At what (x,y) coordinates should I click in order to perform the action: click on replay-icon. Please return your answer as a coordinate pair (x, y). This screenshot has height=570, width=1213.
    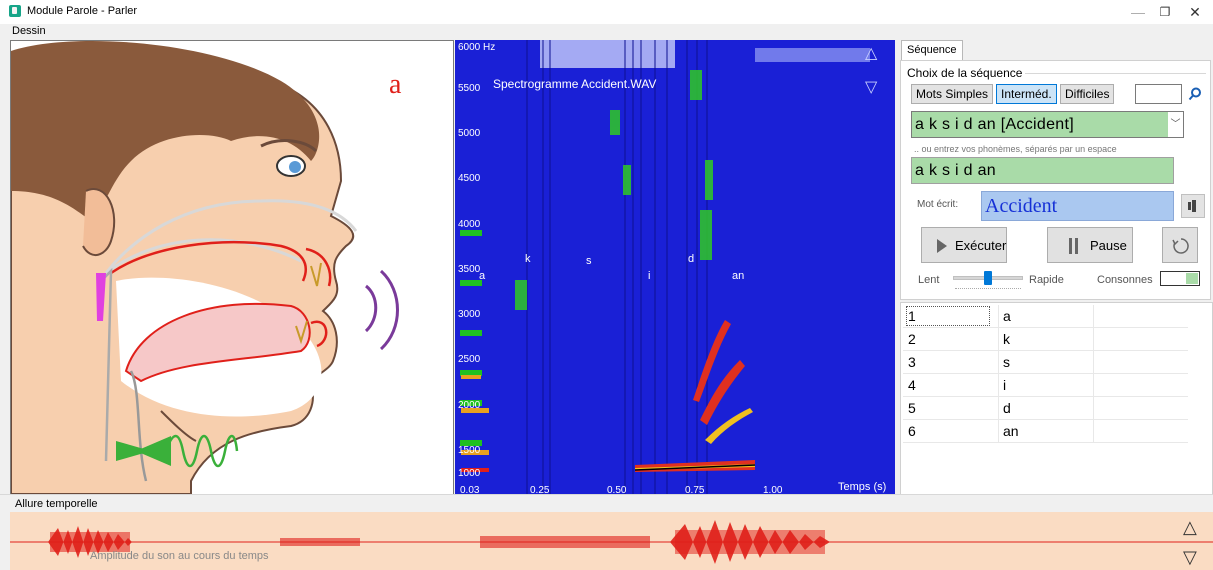
    Looking at the image, I should click on (1180, 246).